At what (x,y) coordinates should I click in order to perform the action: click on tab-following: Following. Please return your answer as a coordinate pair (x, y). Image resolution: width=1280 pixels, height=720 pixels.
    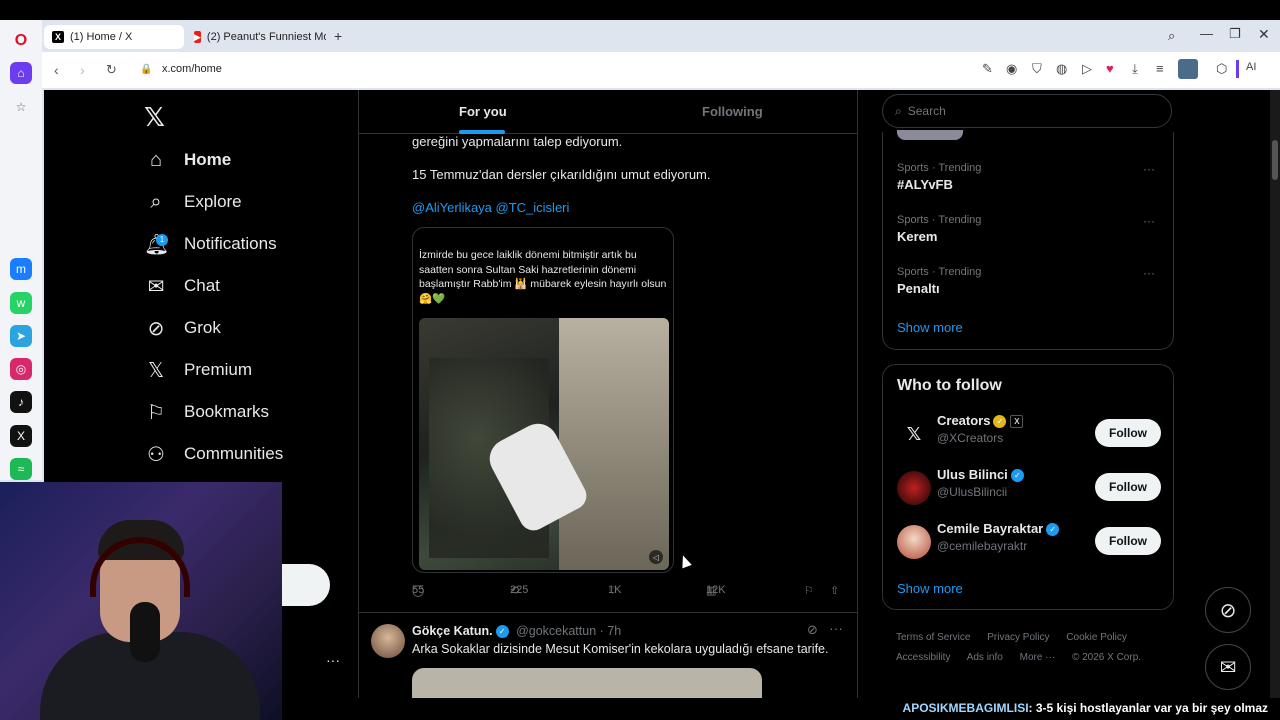
    Looking at the image, I should click on (732, 111).